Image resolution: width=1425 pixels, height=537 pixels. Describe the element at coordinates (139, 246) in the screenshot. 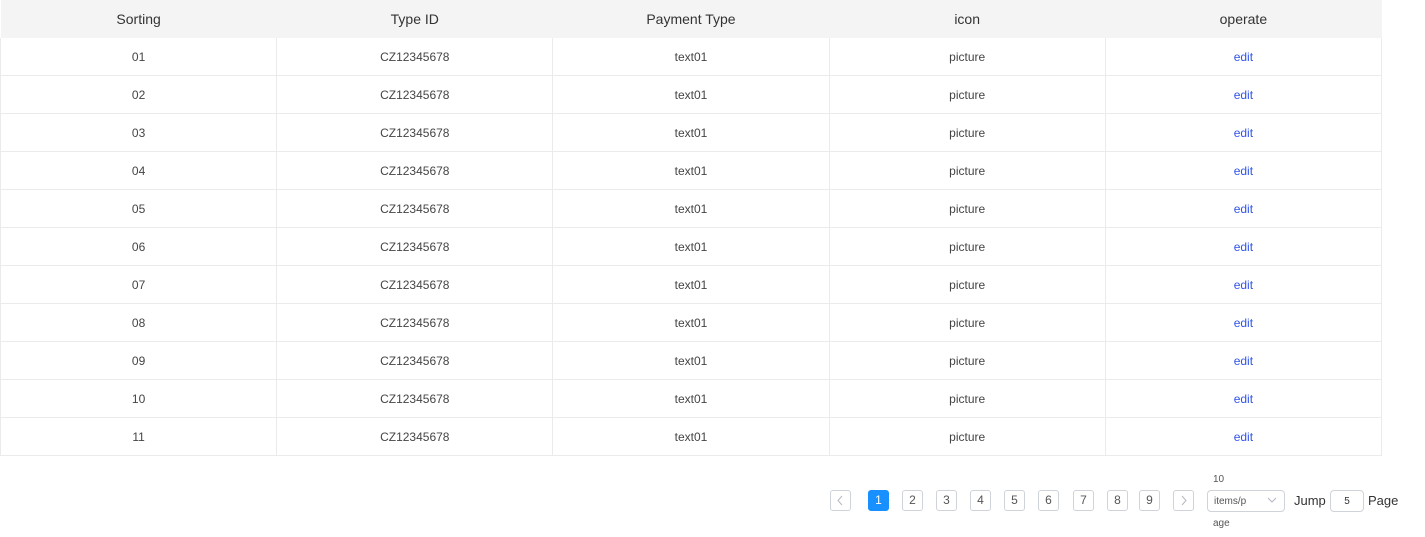

I see `cell-sorting: 06` at that location.